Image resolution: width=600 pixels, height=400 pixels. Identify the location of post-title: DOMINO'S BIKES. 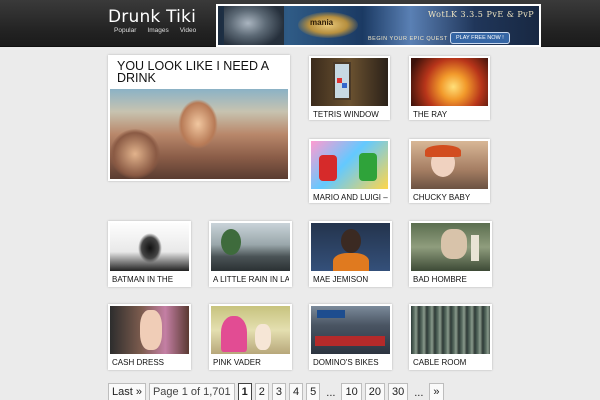
(351, 362).